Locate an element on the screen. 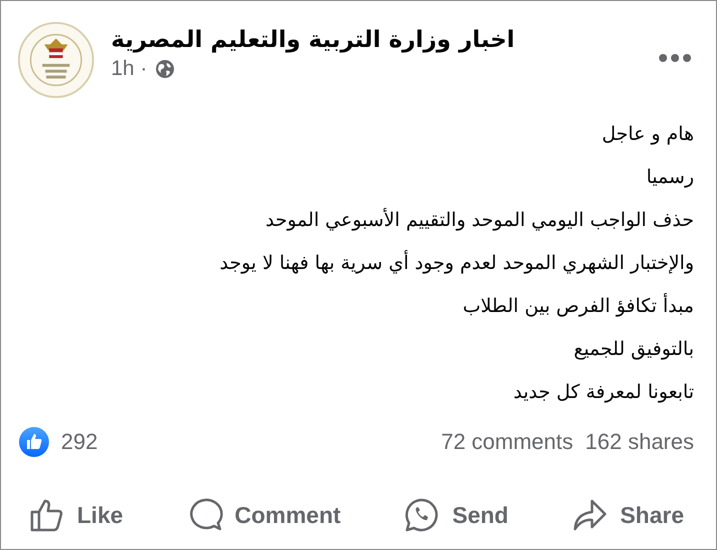 The width and height of the screenshot is (717, 550). post-text-line: والإختبار الشهري الموحد لعدم وجود أي سرية بها فهنا لا يوجد is located at coordinates (457, 262).